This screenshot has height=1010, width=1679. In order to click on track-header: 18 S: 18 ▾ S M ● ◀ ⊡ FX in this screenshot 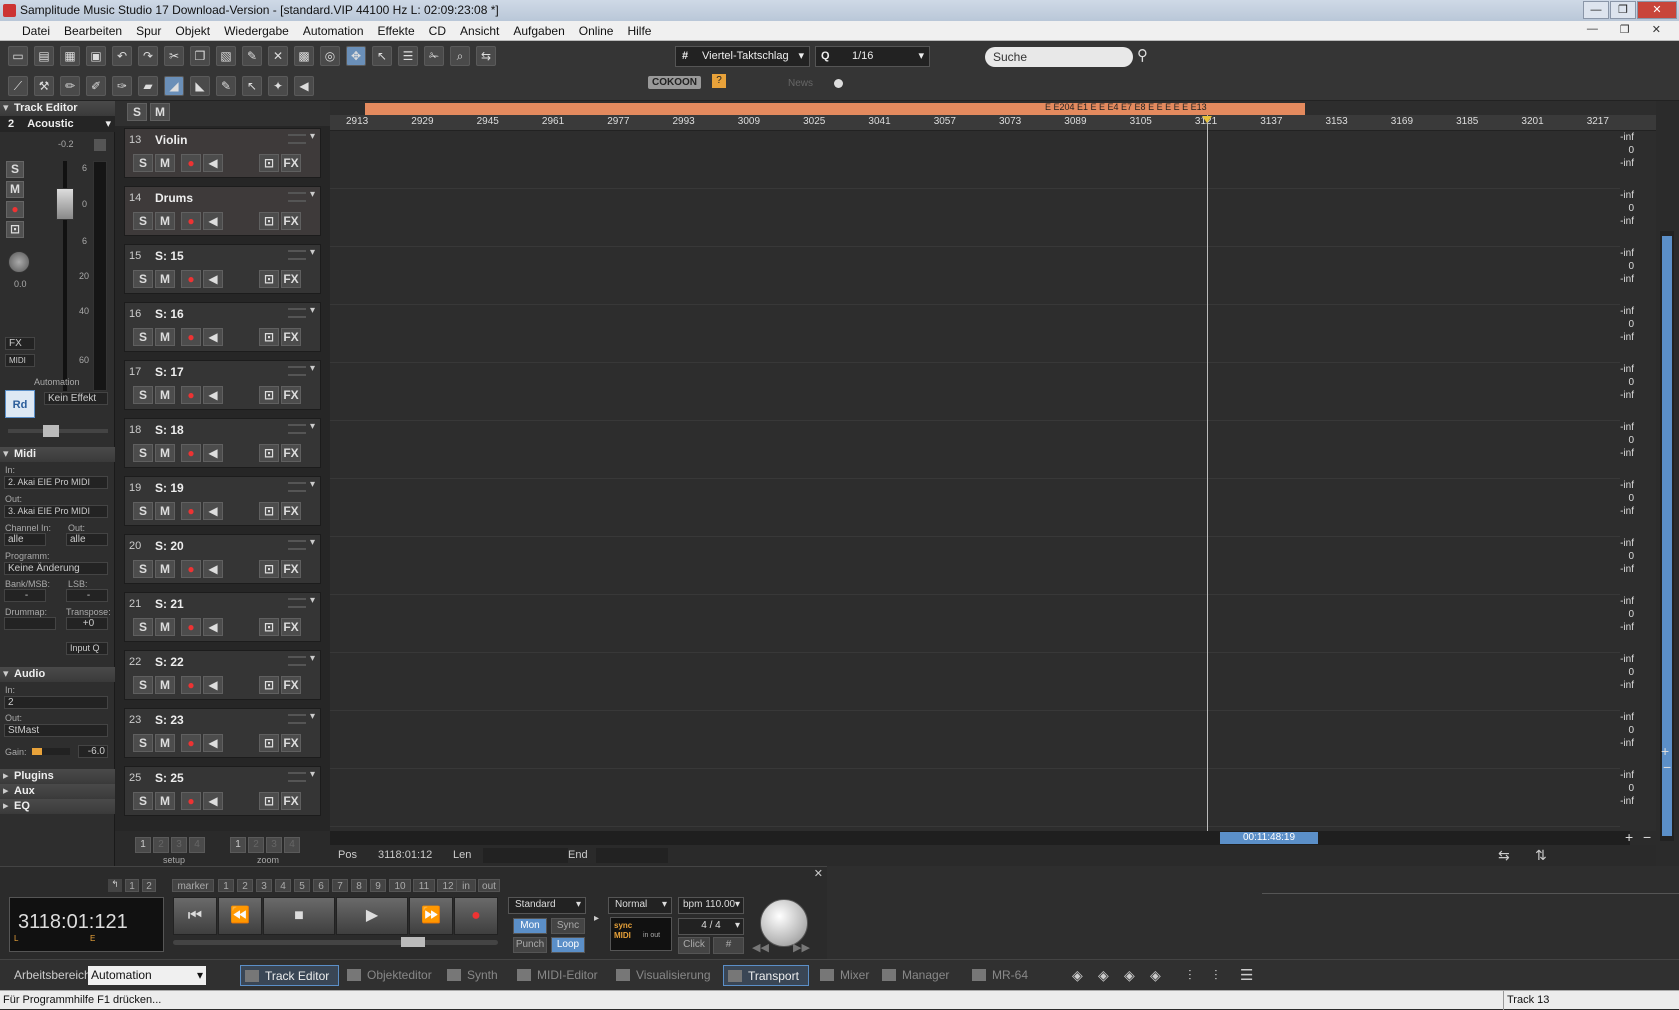, I will do `click(222, 443)`.